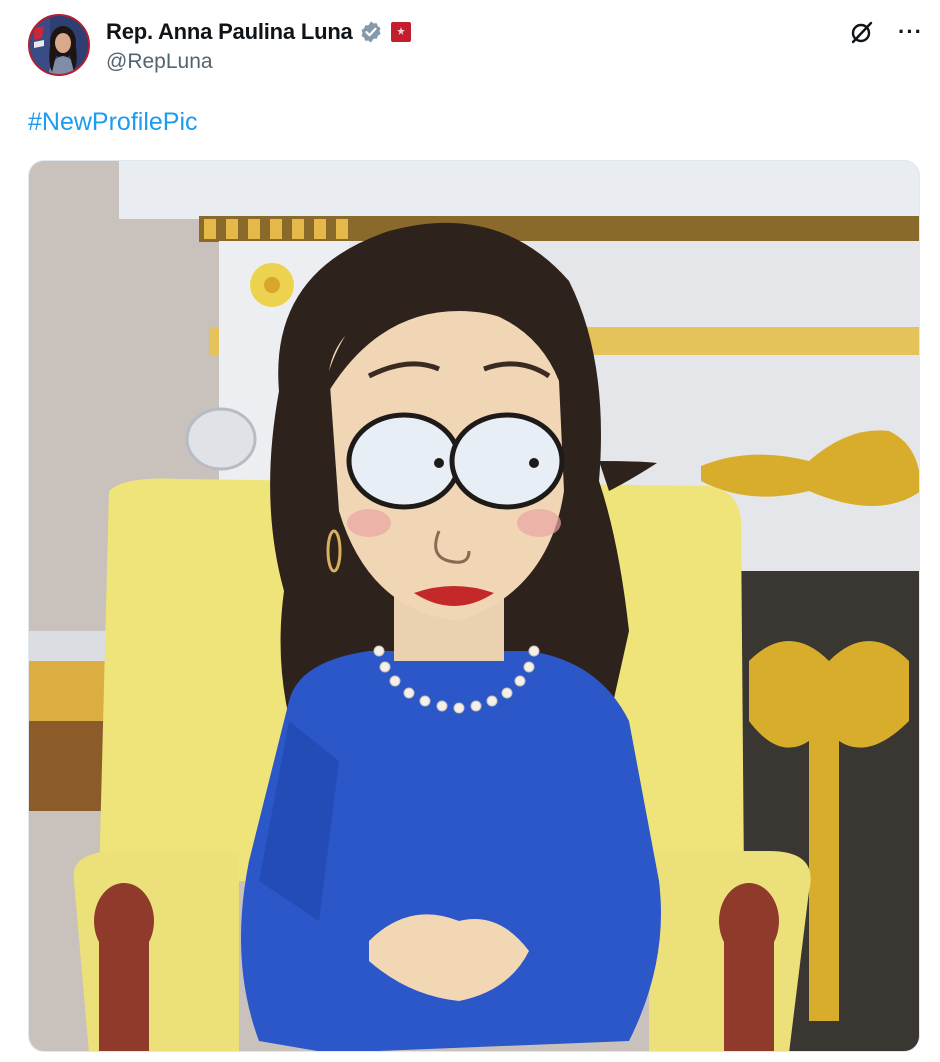 This screenshot has width=940, height=1062. Describe the element at coordinates (862, 32) in the screenshot. I see `grok-icon` at that location.